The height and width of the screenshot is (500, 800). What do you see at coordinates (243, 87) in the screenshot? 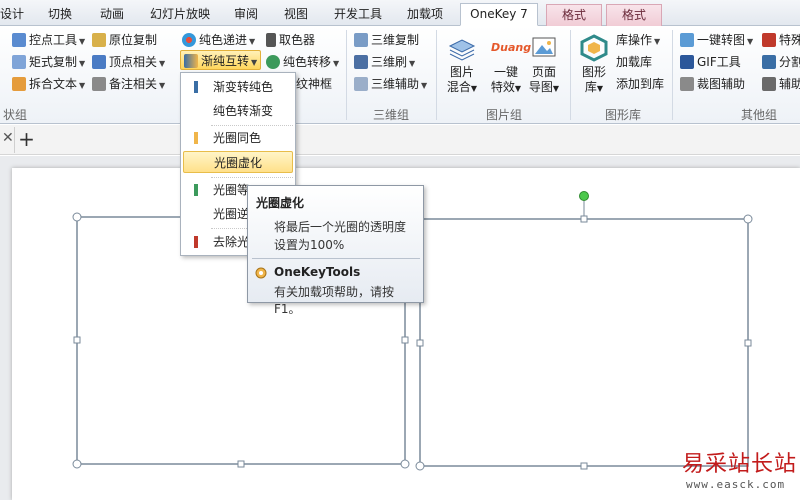
I see `label: 渐变转纯色` at bounding box center [243, 87].